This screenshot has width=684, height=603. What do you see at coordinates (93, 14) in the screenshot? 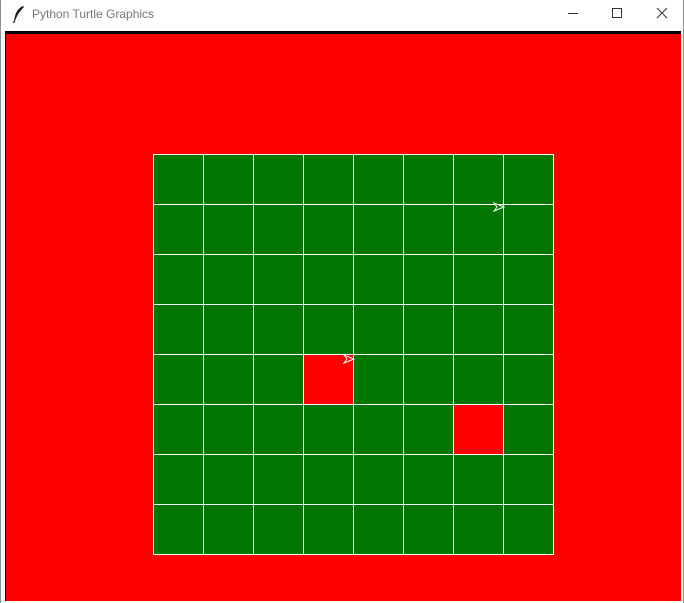
I see `window-title: Python Turtle Graphics` at bounding box center [93, 14].